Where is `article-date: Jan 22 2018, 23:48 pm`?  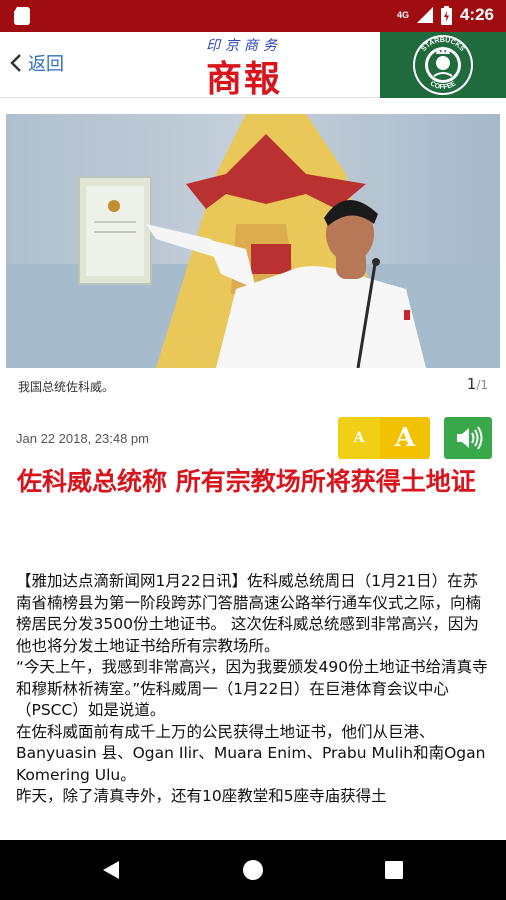 article-date: Jan 22 2018, 23:48 pm is located at coordinates (82, 438).